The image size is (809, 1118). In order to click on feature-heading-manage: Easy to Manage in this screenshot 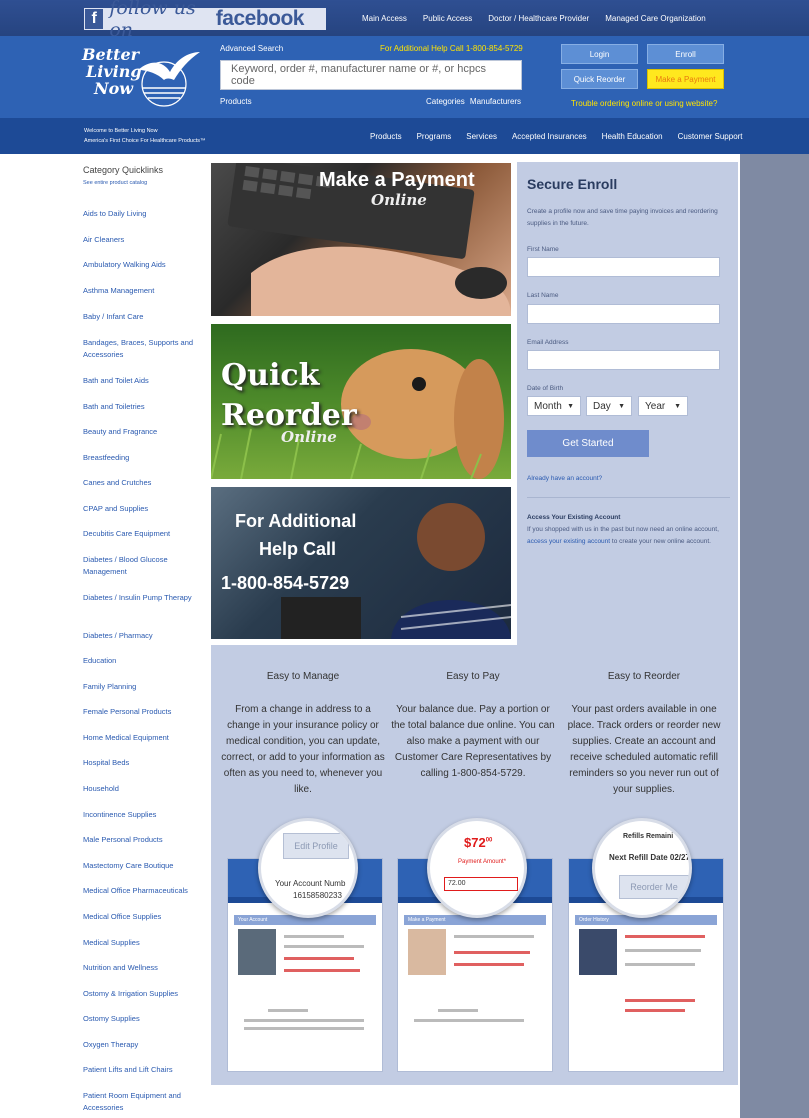, I will do `click(303, 676)`.